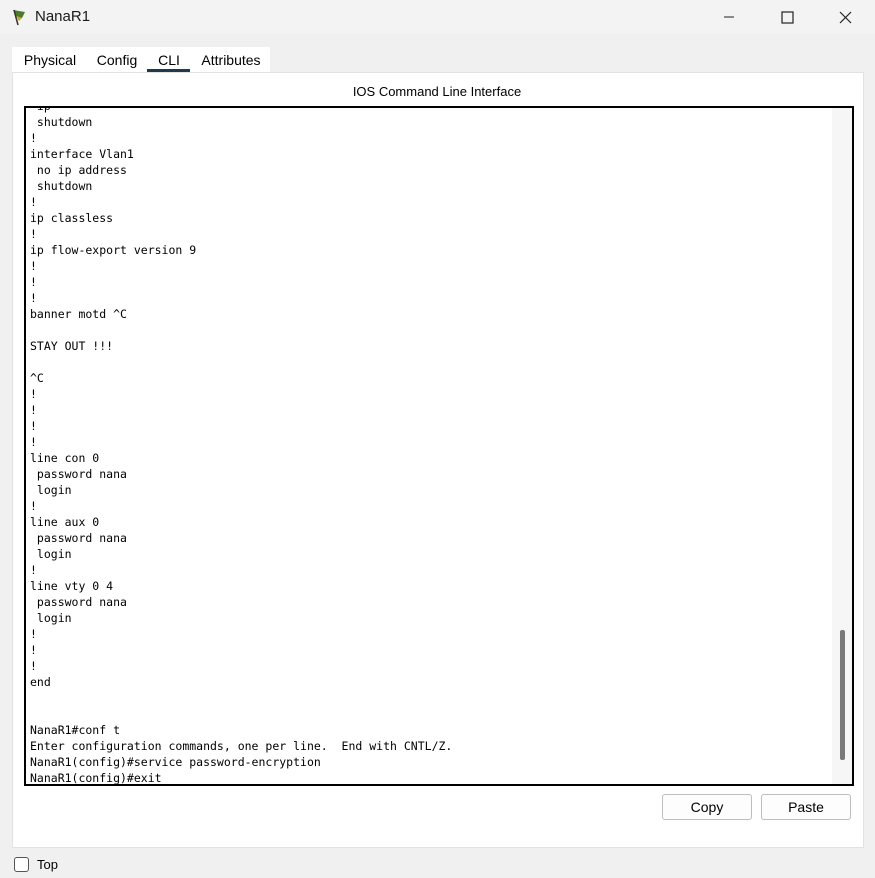 The width and height of the screenshot is (875, 878). I want to click on minimize-icon, so click(729, 17).